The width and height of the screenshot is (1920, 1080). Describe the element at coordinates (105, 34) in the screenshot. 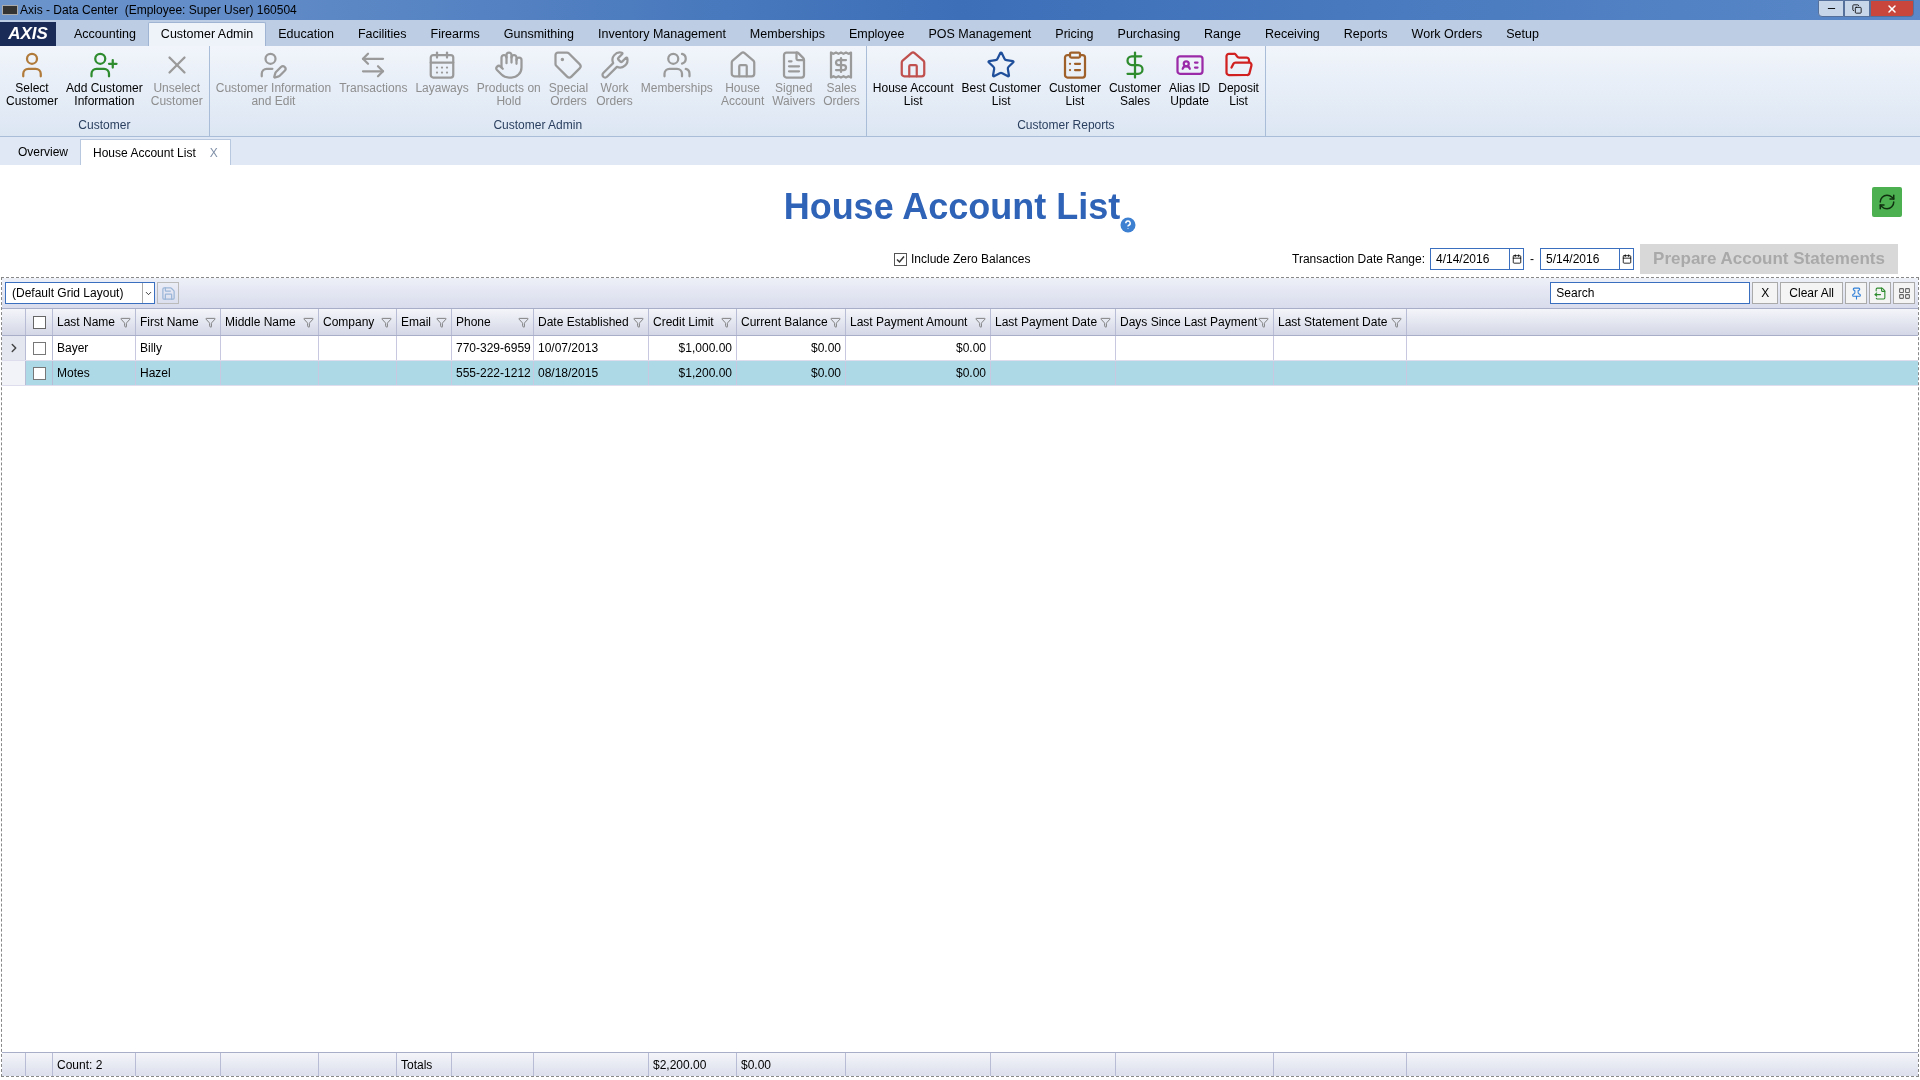

I see `menu-tab: Accounting` at that location.